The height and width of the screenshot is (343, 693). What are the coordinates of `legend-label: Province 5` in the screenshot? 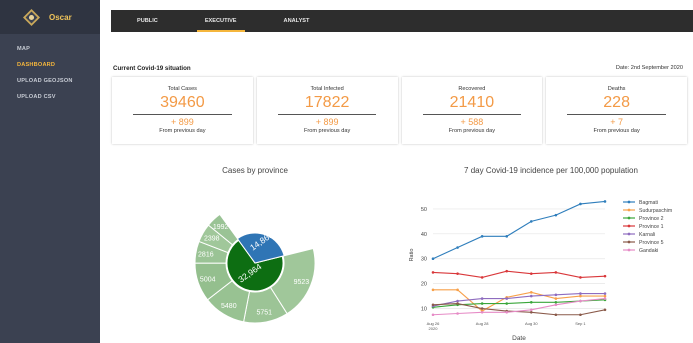 It's located at (651, 243).